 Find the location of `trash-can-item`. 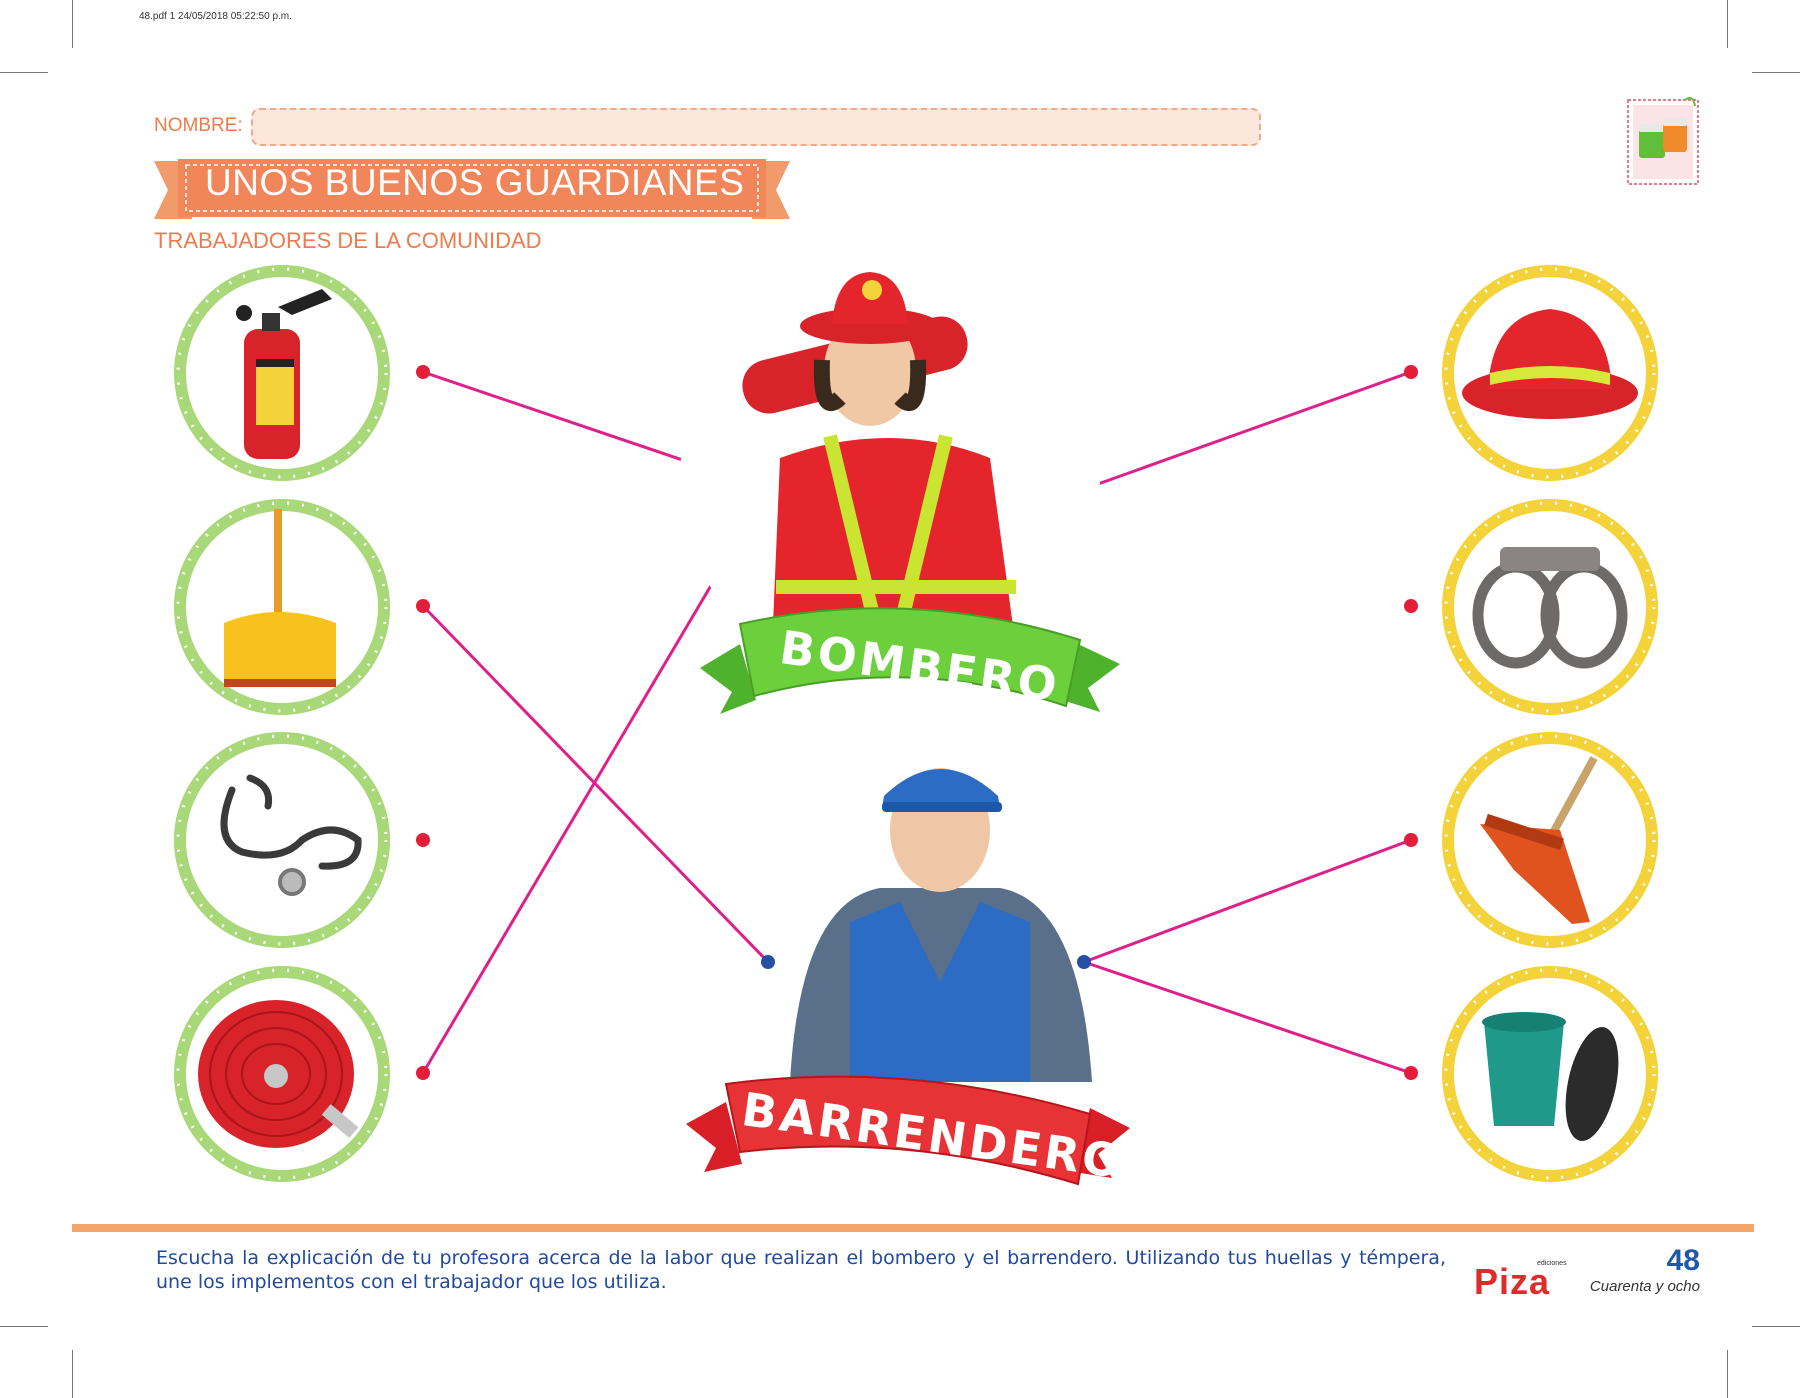

trash-can-item is located at coordinates (1550, 1074).